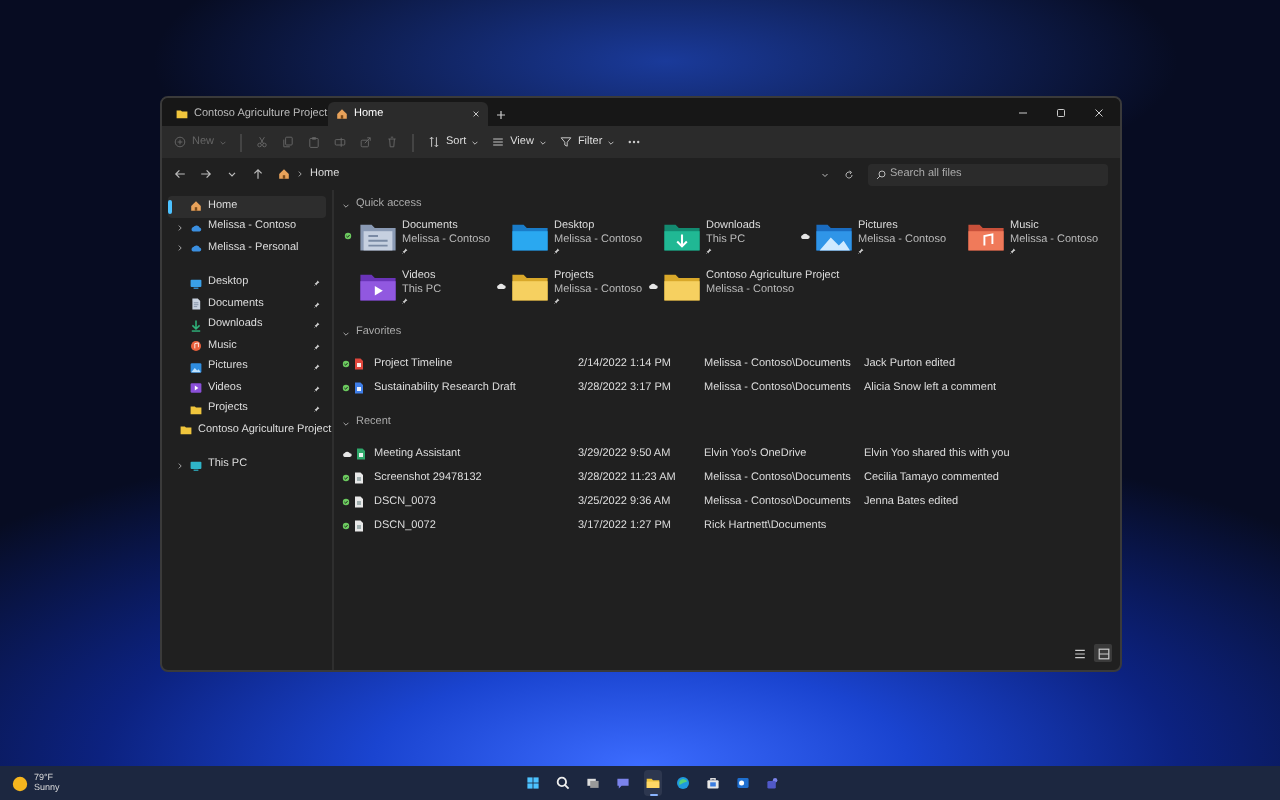 This screenshot has height=800, width=1280. I want to click on spreadsheet-file-icon, so click(361, 454).